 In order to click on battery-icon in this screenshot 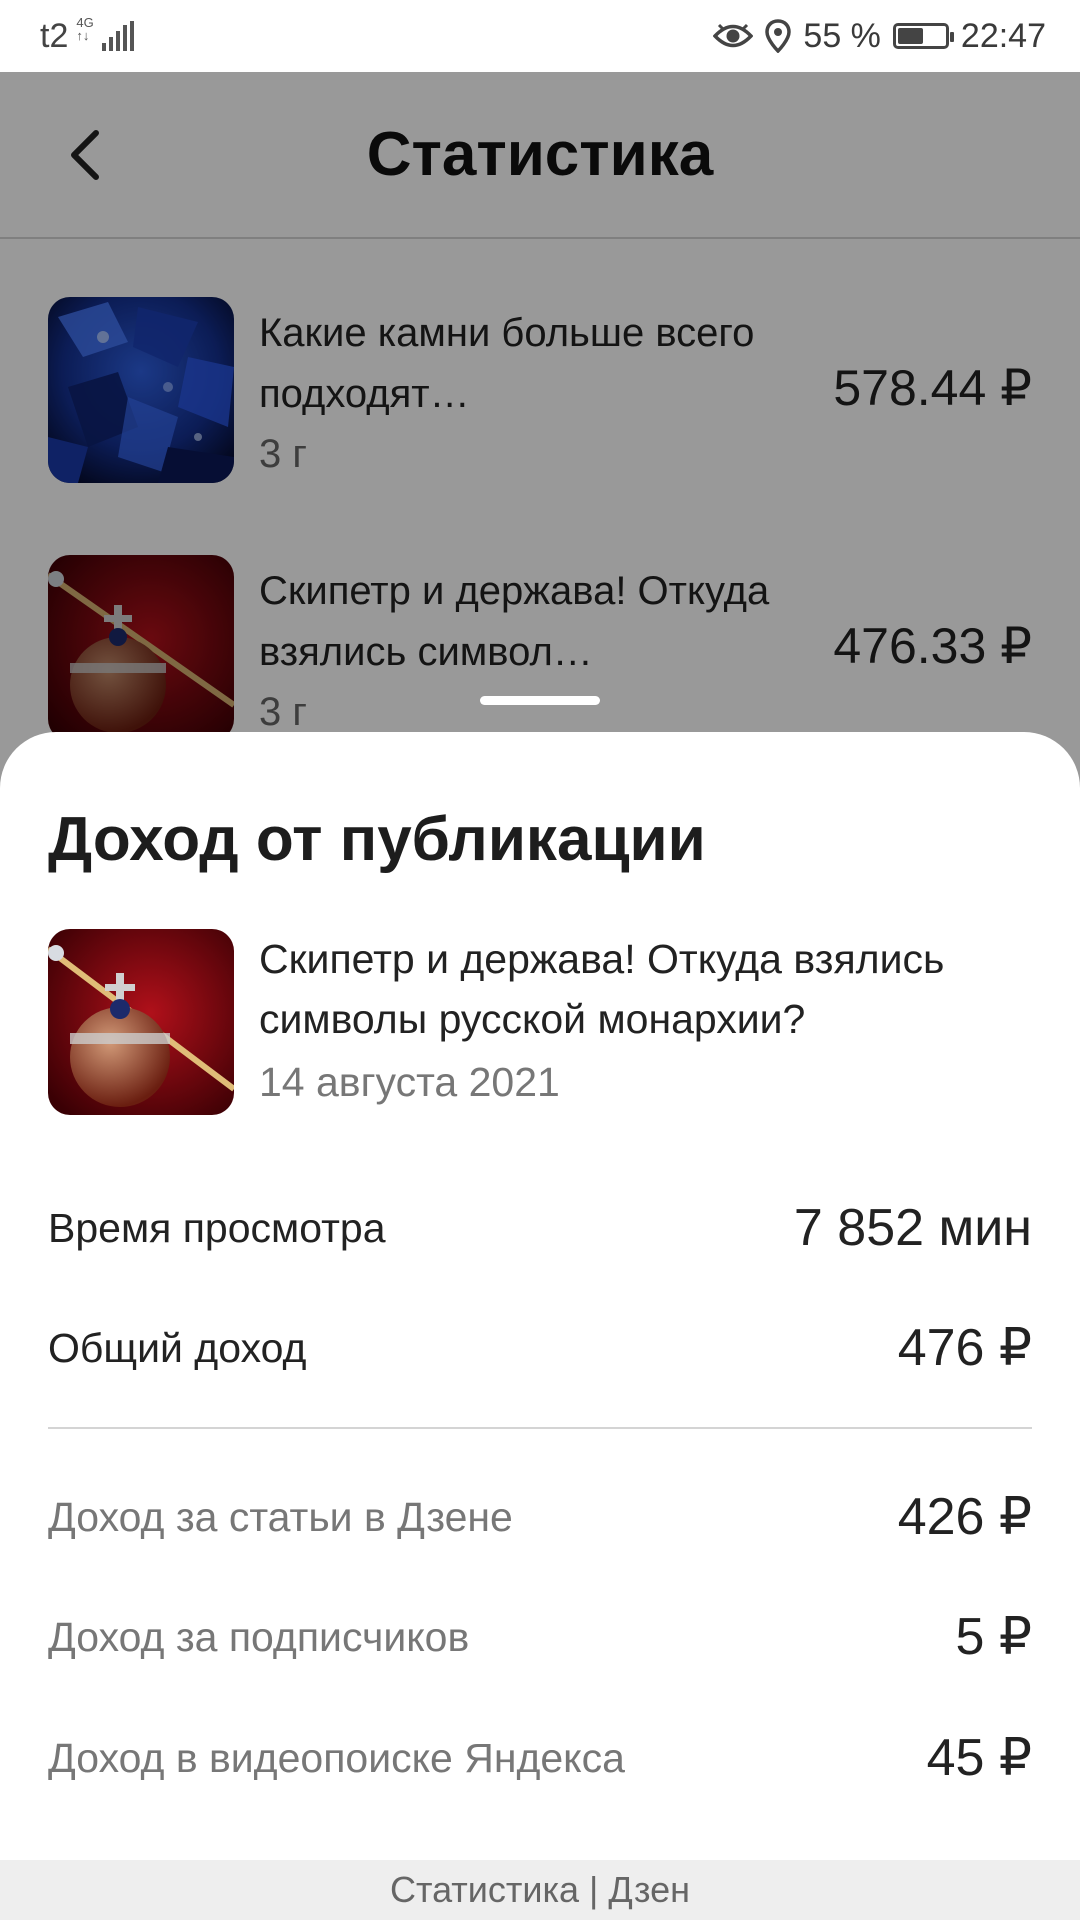, I will do `click(923, 36)`.